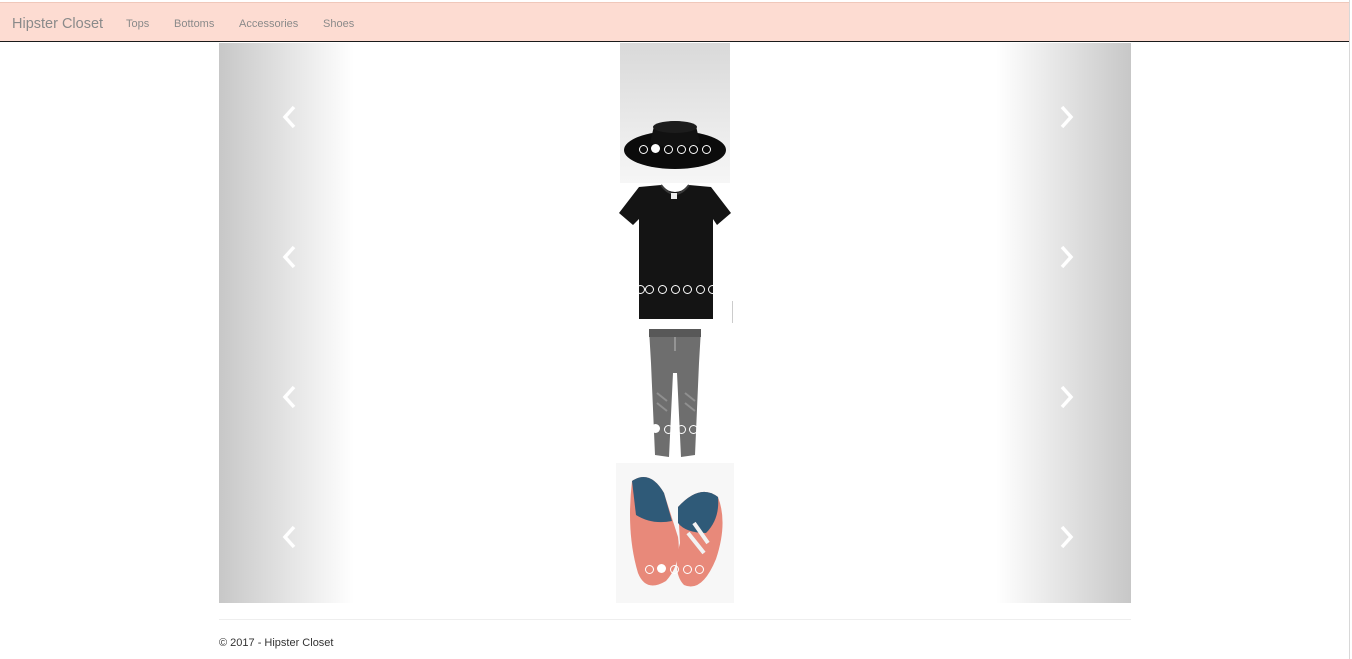 This screenshot has width=1352, height=659. I want to click on tshirt-image, so click(675, 253).